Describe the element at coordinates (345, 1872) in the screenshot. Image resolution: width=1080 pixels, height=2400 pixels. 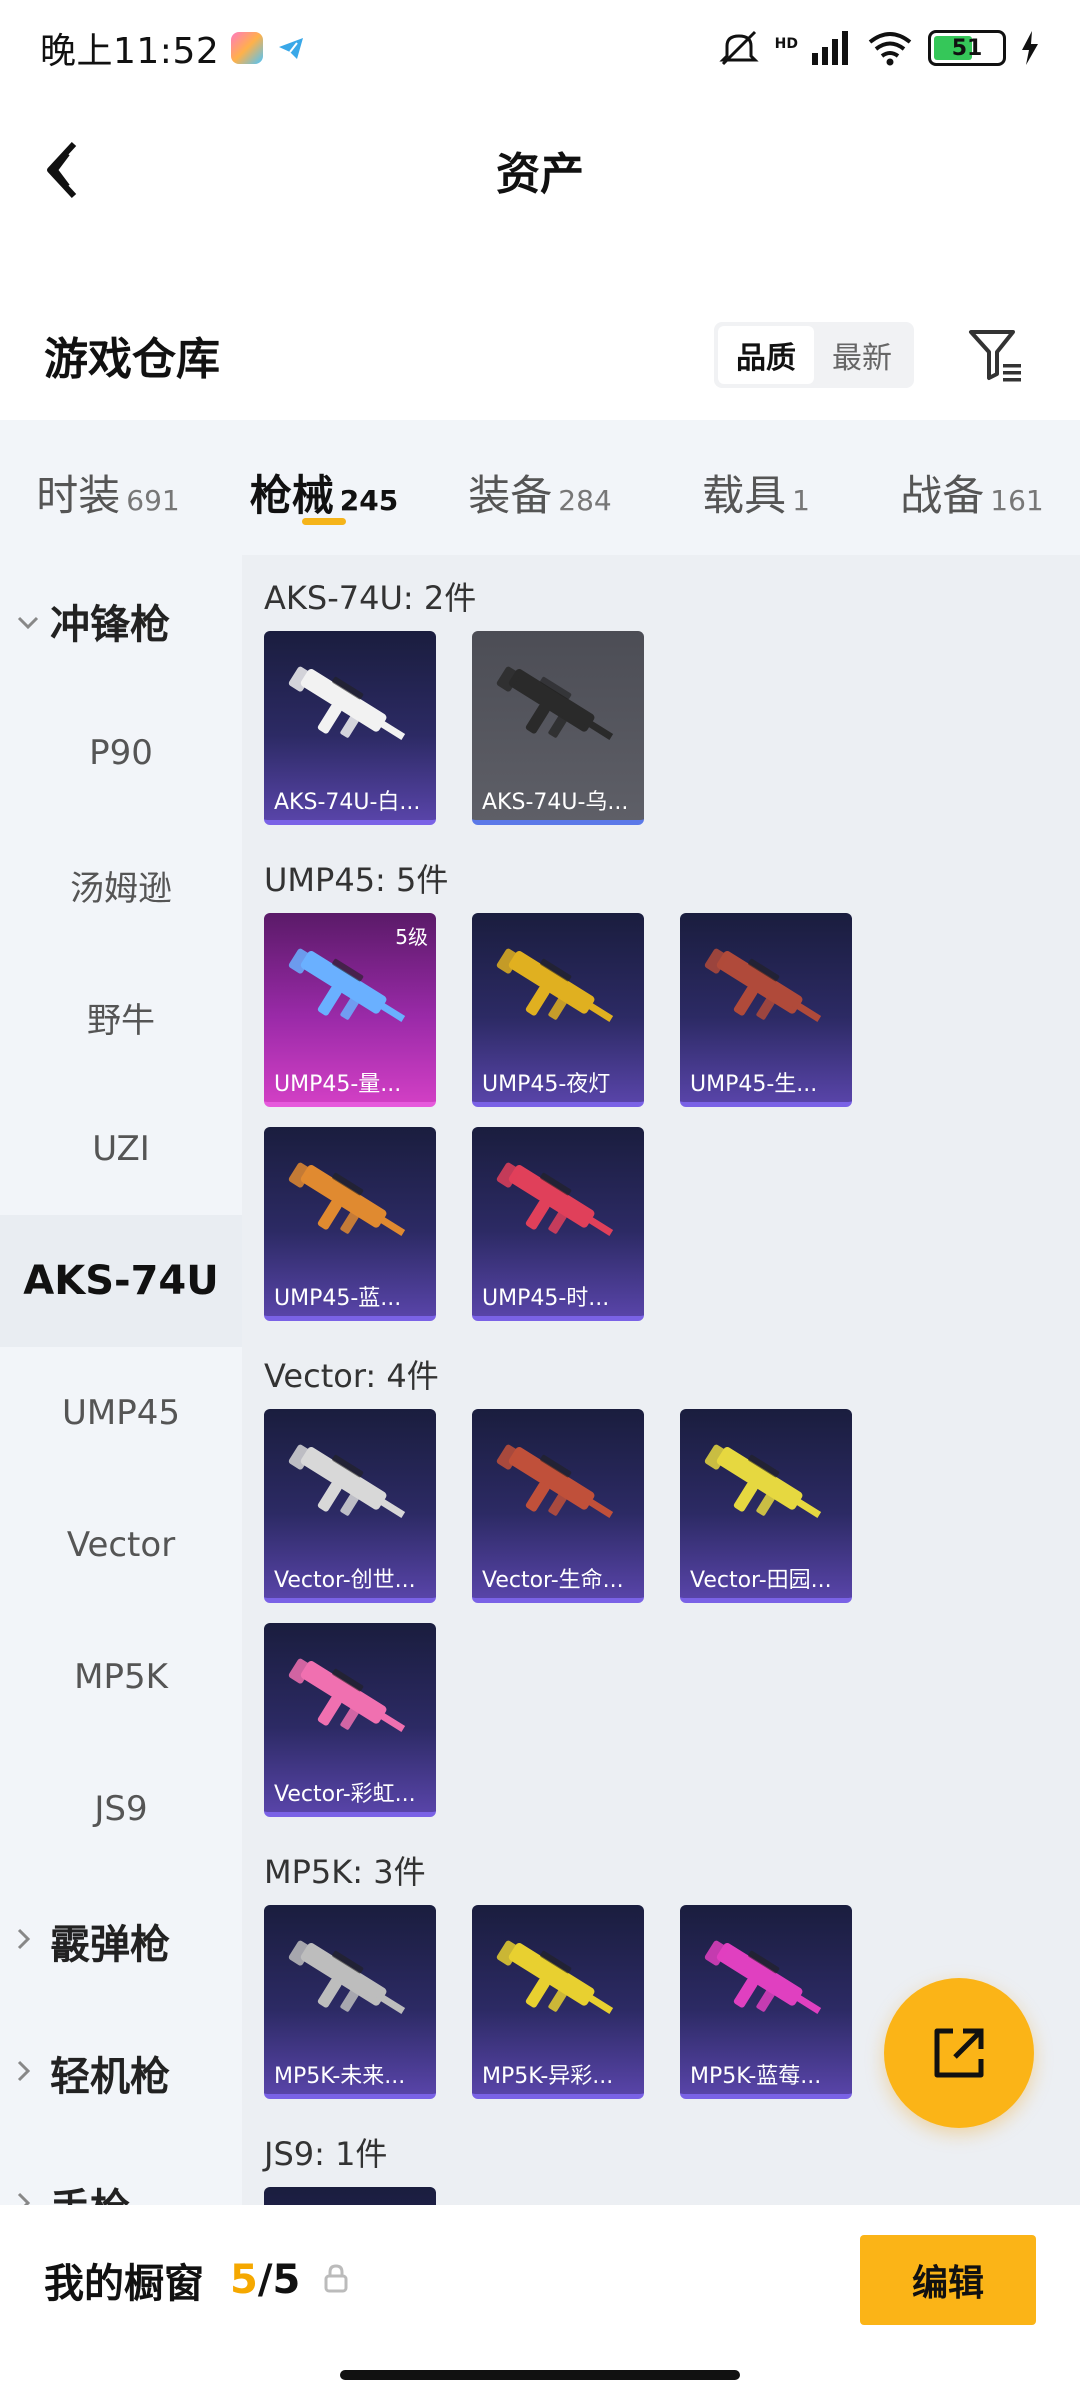
I see `weapon-group-title: MP5K: 3件` at that location.